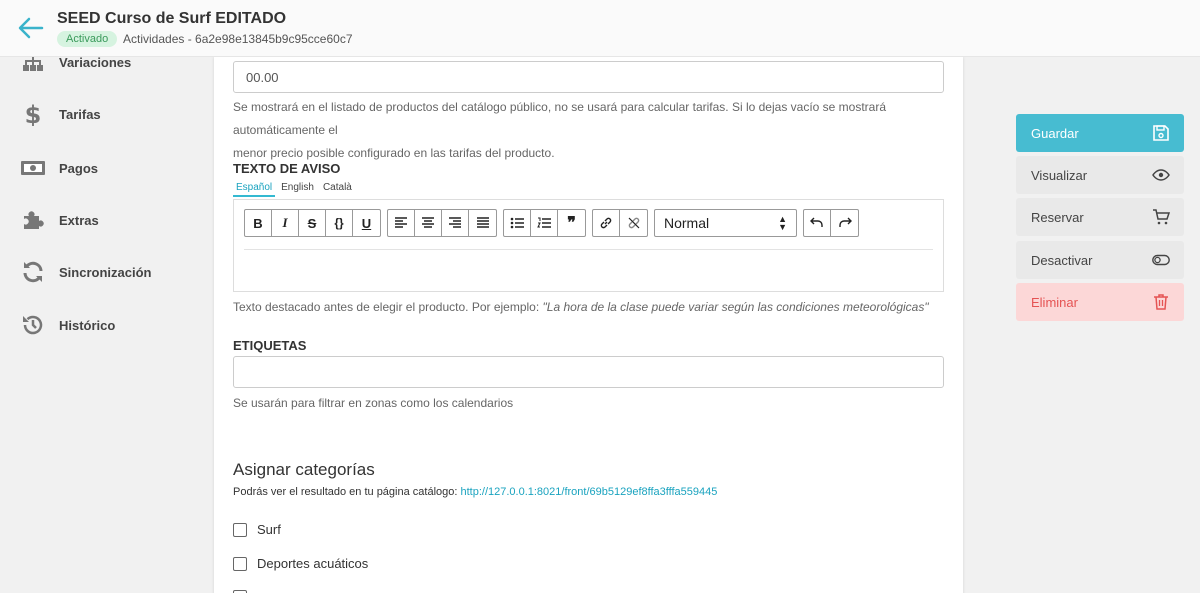 The width and height of the screenshot is (1200, 593). What do you see at coordinates (428, 223) in the screenshot?
I see `align-center-icon` at bounding box center [428, 223].